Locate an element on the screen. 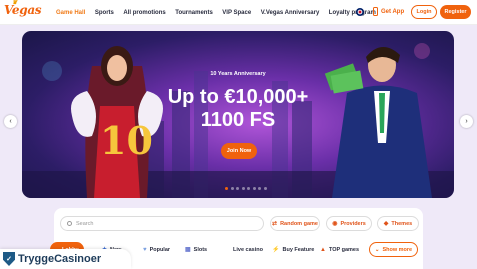 The height and width of the screenshot is (269, 477). nav-item-all-promotions: All promotions is located at coordinates (144, 13).